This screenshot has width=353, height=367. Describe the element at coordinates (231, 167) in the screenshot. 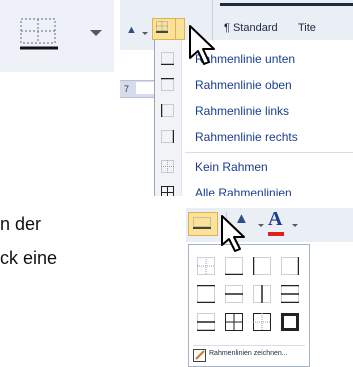

I see `menu-item-label: Kein Rahmen` at that location.